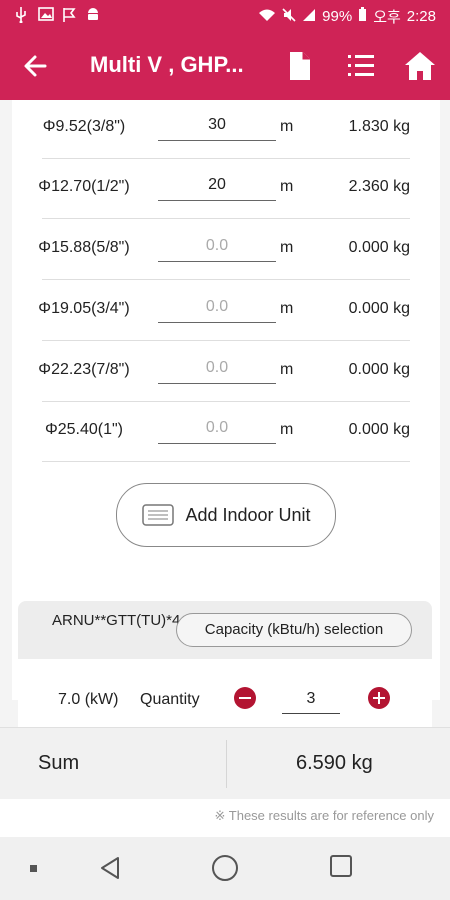 The height and width of the screenshot is (900, 450). I want to click on system-nav-bar, so click(225, 868).